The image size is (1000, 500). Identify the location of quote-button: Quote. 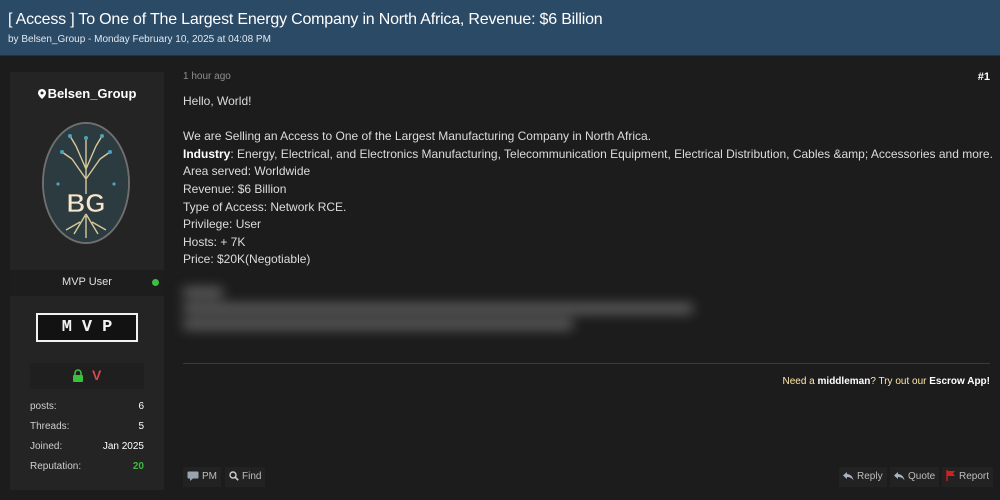
(915, 477).